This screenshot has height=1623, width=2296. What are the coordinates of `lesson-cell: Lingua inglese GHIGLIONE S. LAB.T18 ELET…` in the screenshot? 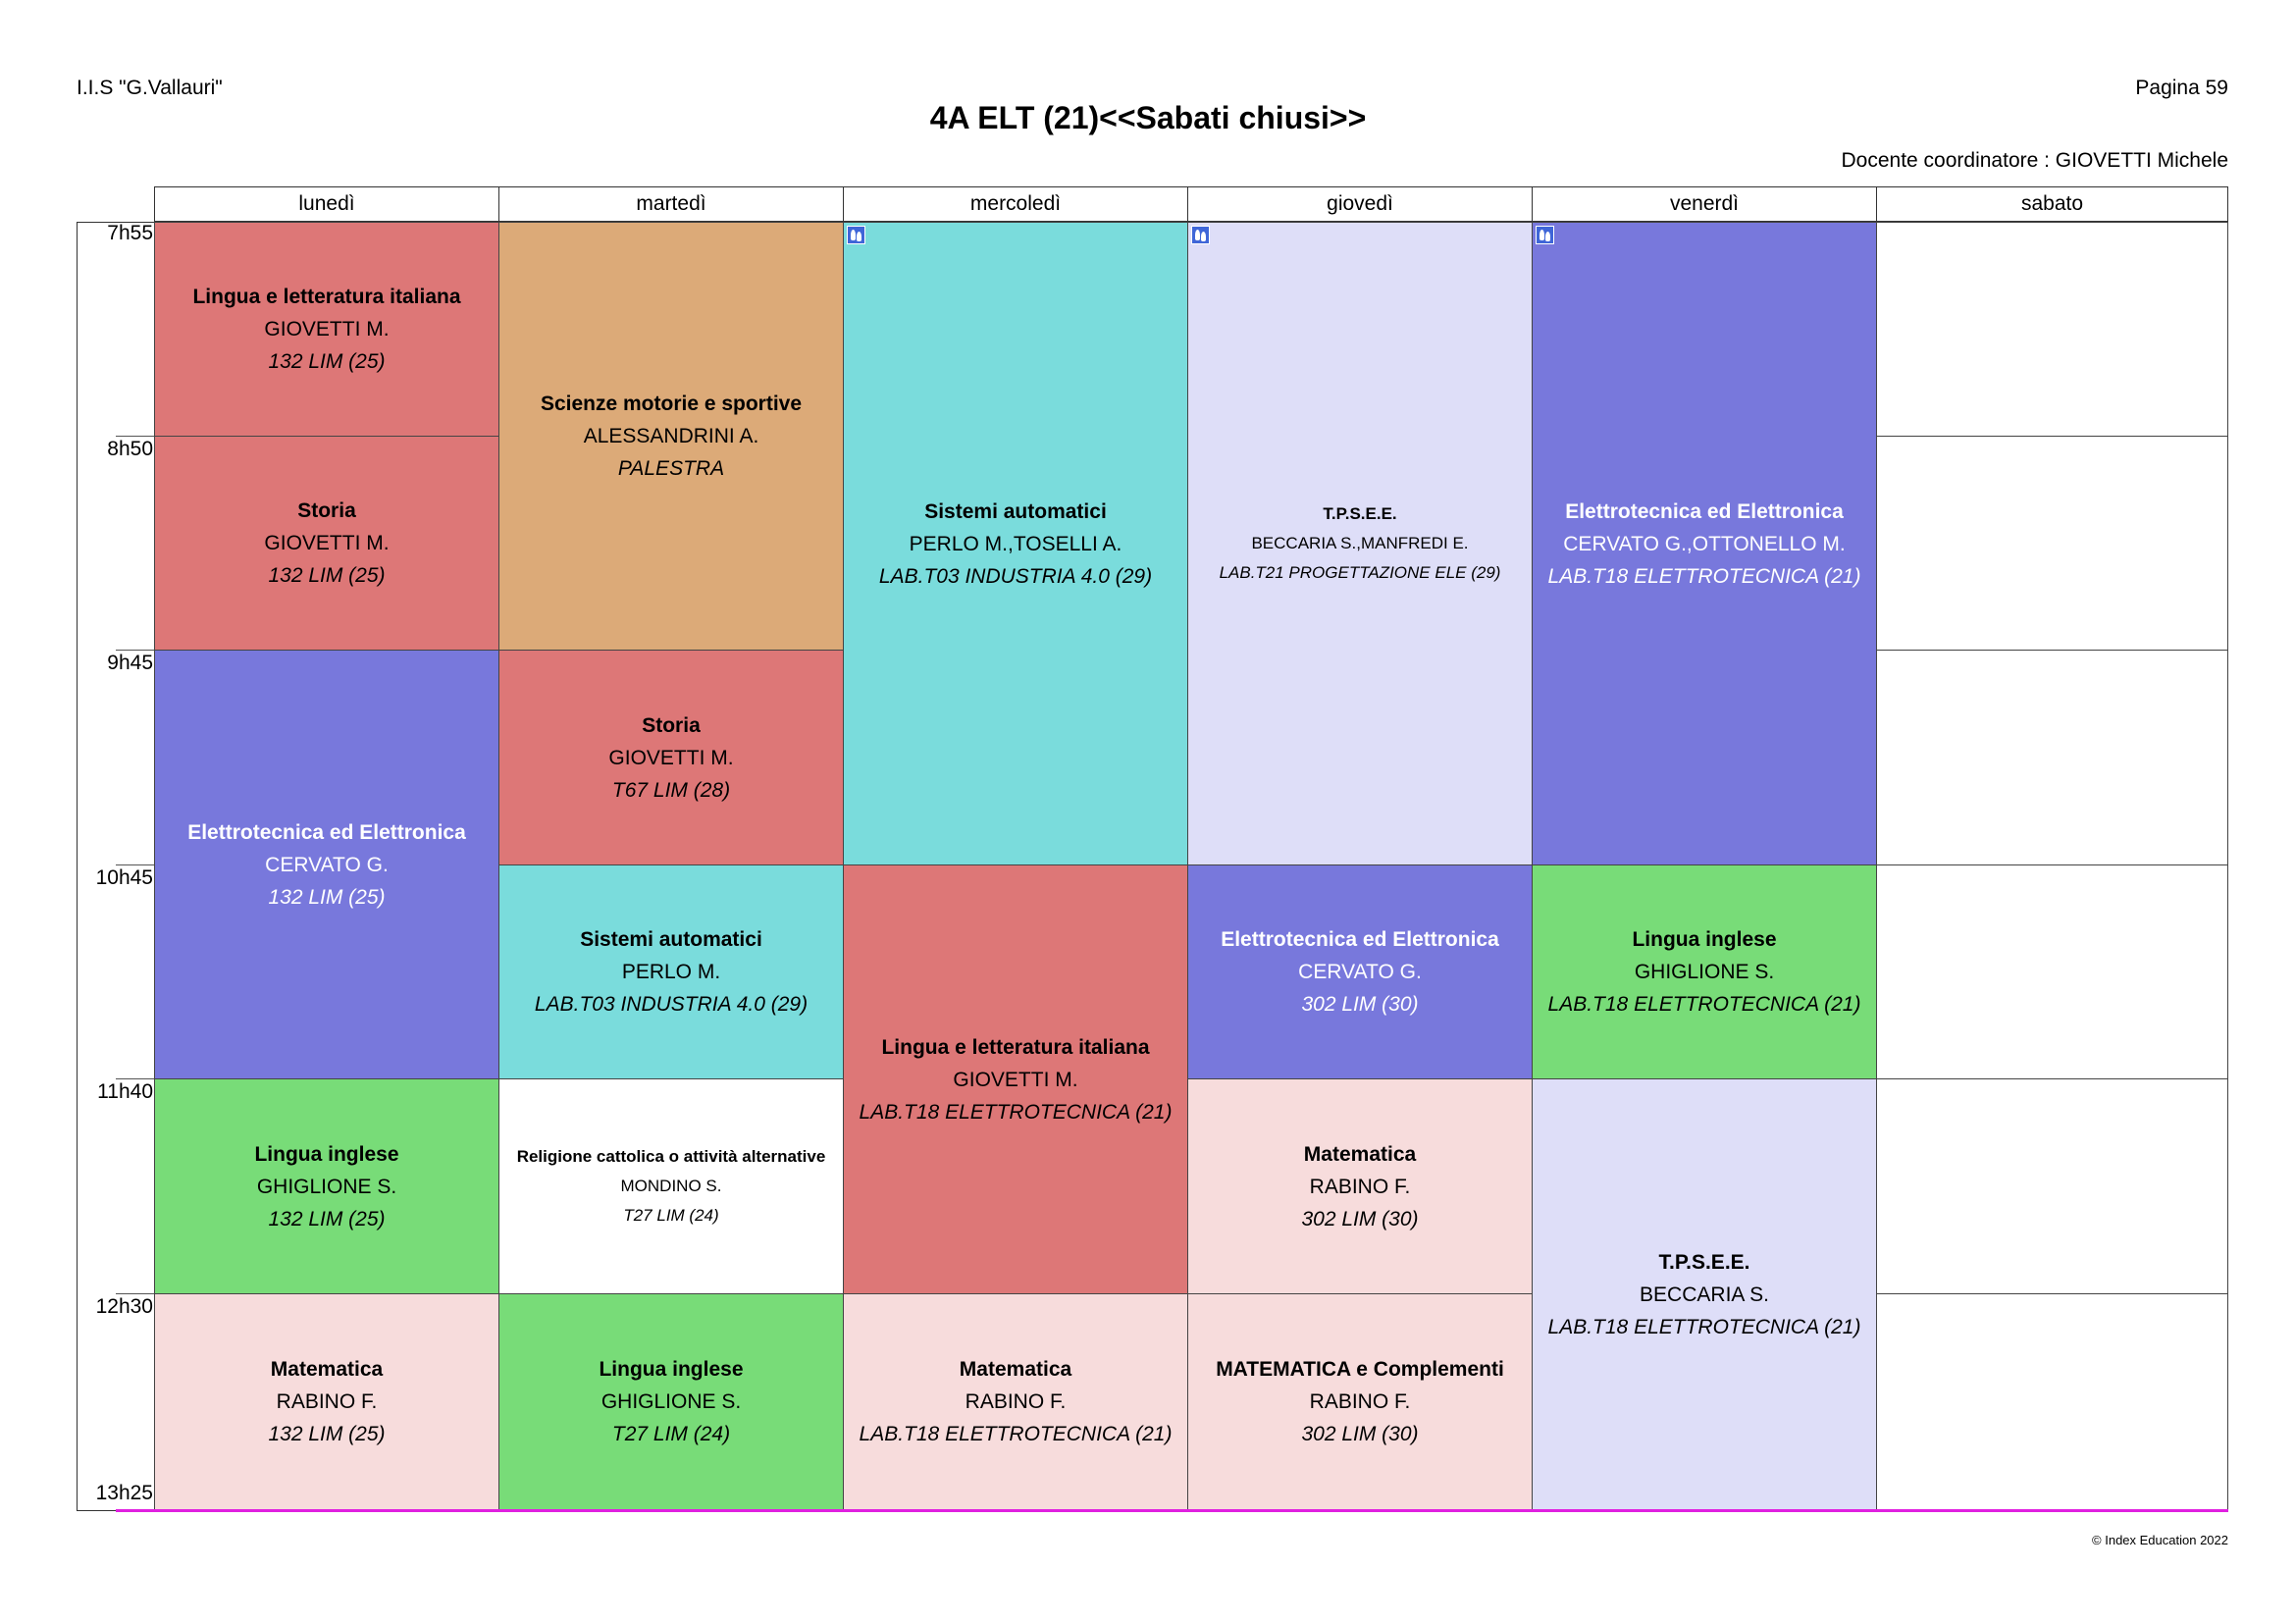 It's located at (1704, 971).